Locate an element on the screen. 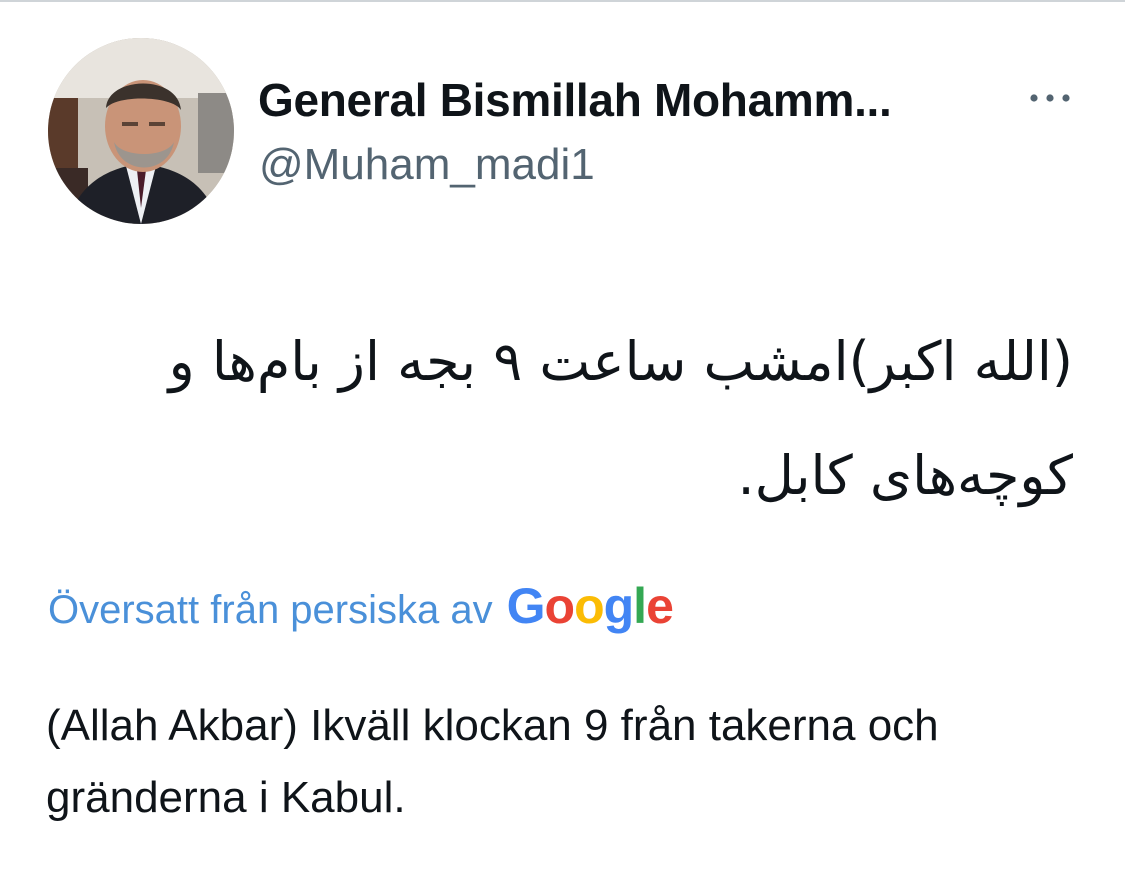 This screenshot has width=1125, height=882. translation-attribution: Översatt från persiska av Google is located at coordinates (361, 608).